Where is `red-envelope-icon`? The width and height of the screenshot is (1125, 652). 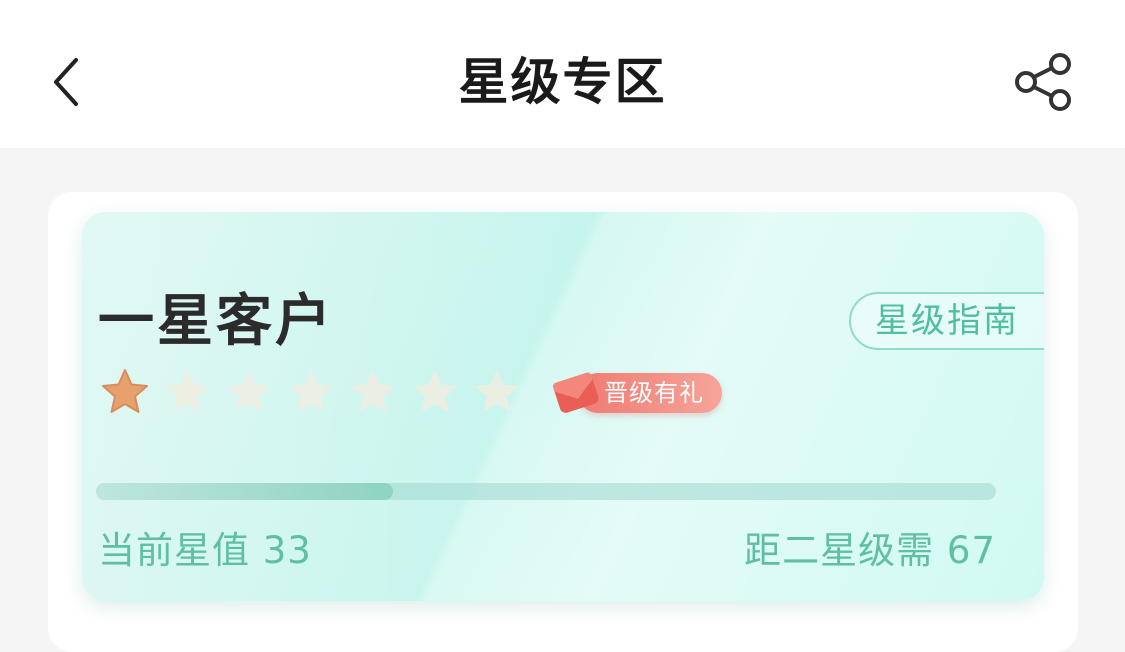 red-envelope-icon is located at coordinates (575, 392).